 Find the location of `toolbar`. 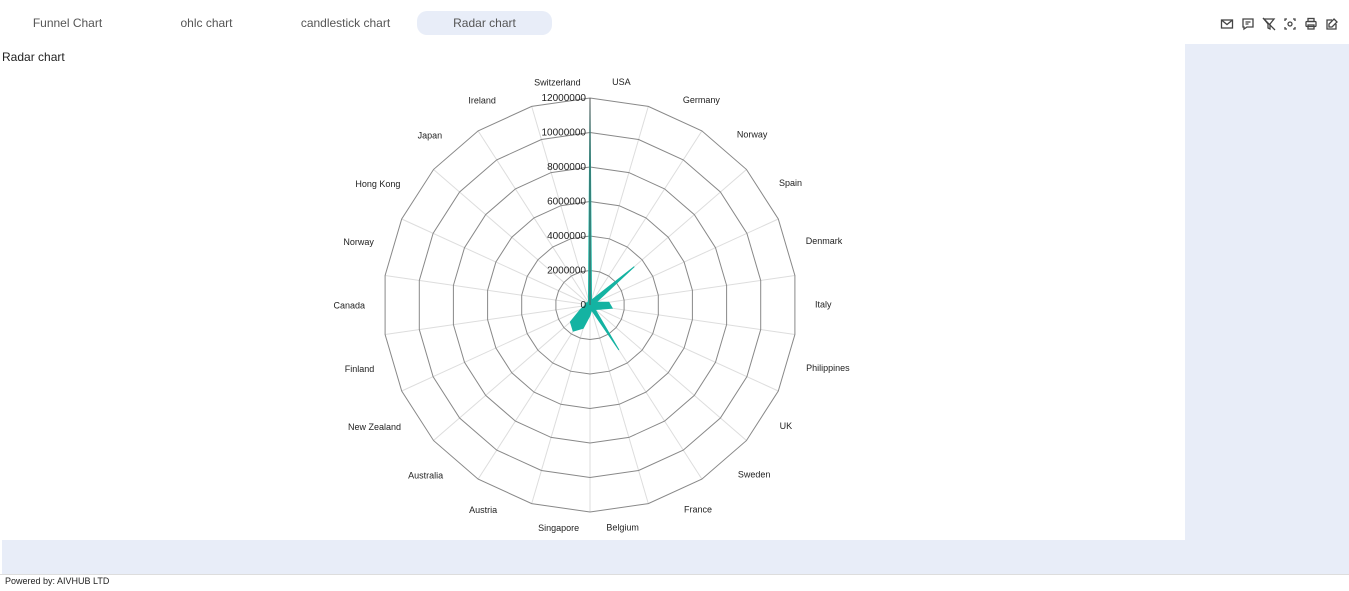

toolbar is located at coordinates (1279, 24).